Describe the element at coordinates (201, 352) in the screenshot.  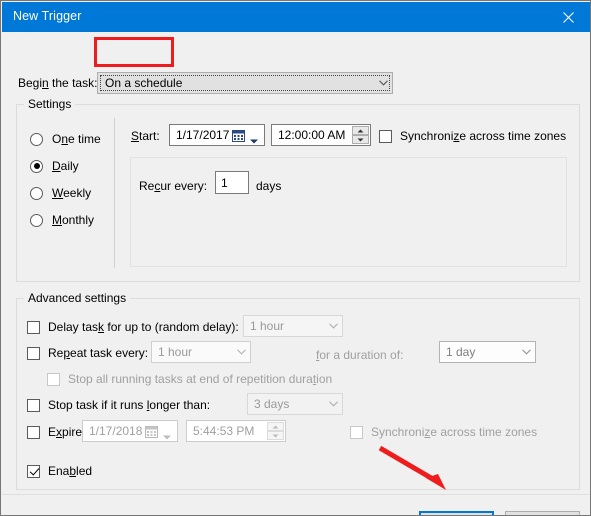
I see `repeat-interval-combo: 1 hour` at that location.